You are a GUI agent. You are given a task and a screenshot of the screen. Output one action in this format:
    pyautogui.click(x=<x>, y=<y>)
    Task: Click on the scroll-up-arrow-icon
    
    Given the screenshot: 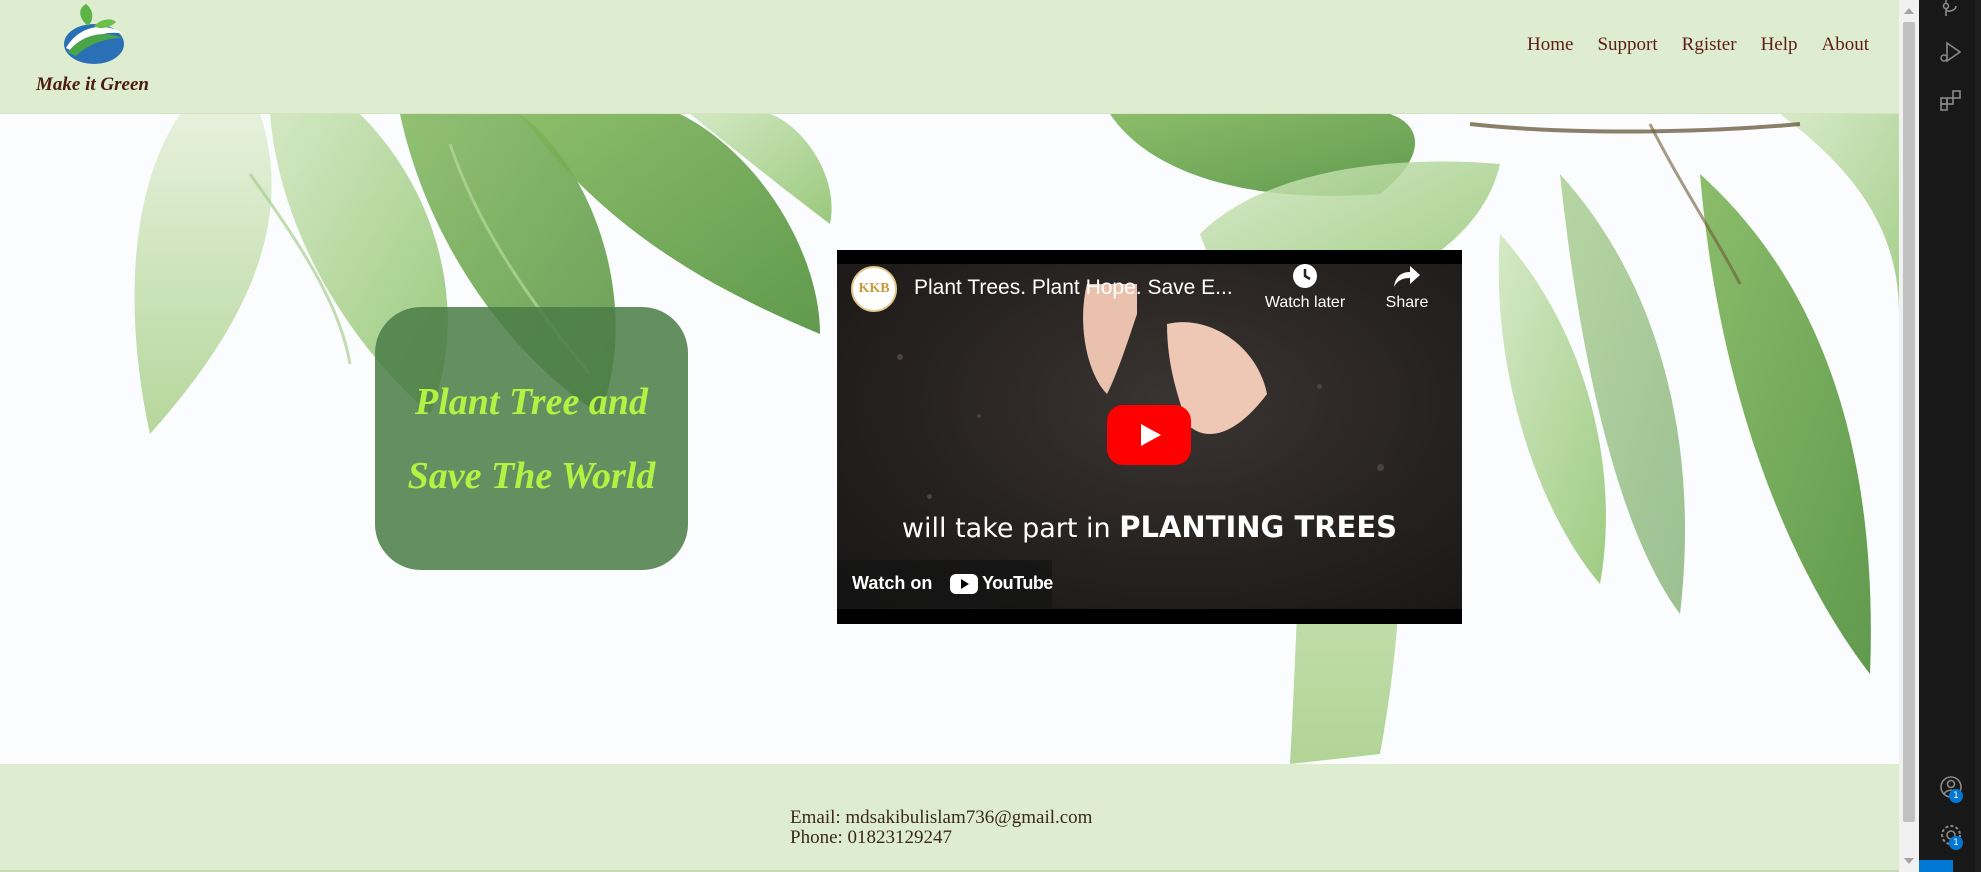 What is the action you would take?
    pyautogui.click(x=1909, y=11)
    